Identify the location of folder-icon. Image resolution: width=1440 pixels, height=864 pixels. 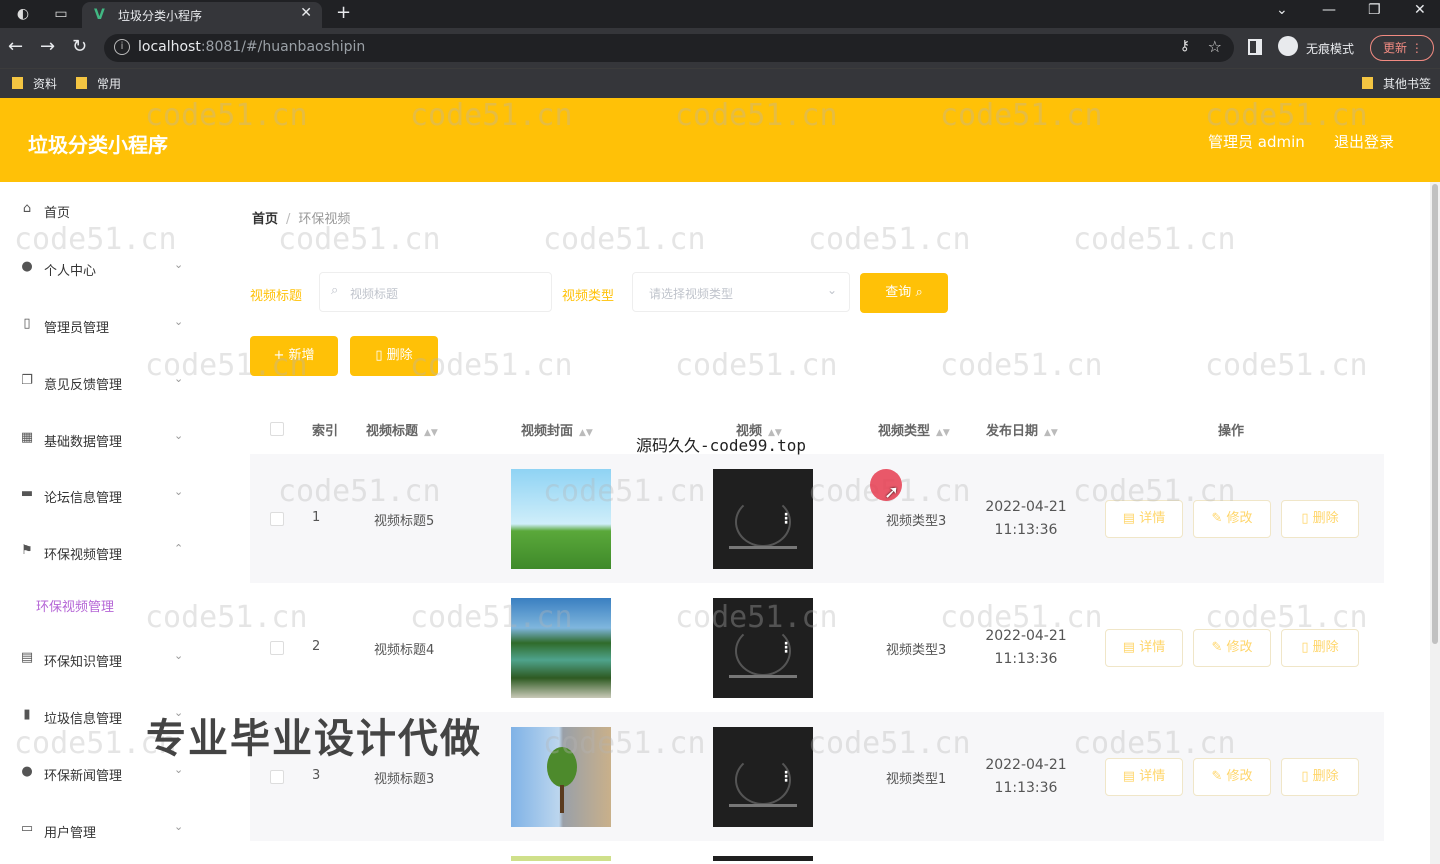
(1367, 83).